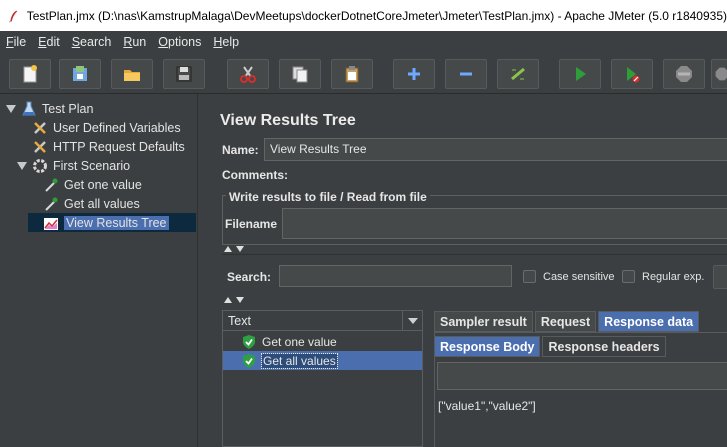  I want to click on stop-icon, so click(684, 74).